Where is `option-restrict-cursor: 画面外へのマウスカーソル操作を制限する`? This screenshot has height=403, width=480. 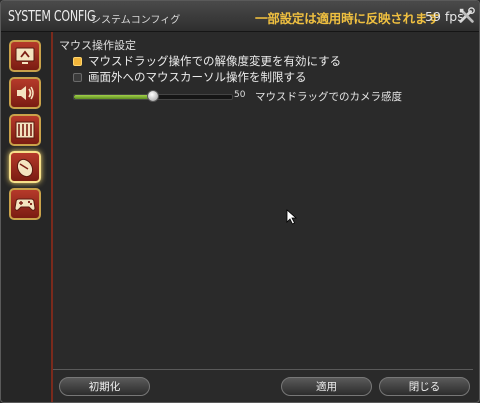 option-restrict-cursor: 画面外へのマウスカーソル操作を制限する is located at coordinates (190, 77).